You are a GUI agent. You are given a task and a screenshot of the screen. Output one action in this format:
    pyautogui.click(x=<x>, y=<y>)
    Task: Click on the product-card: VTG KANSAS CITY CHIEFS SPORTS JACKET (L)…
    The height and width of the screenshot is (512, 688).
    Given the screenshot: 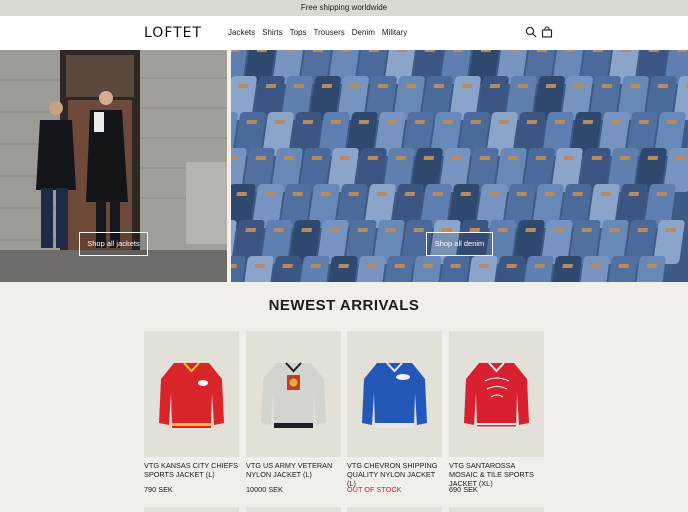 What is the action you would take?
    pyautogui.click(x=191, y=412)
    